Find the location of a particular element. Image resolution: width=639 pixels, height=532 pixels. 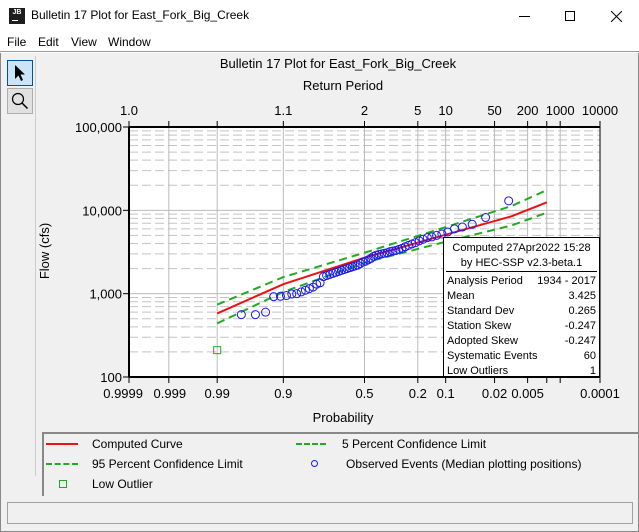

stats-label: Systematic Events is located at coordinates (492, 356).